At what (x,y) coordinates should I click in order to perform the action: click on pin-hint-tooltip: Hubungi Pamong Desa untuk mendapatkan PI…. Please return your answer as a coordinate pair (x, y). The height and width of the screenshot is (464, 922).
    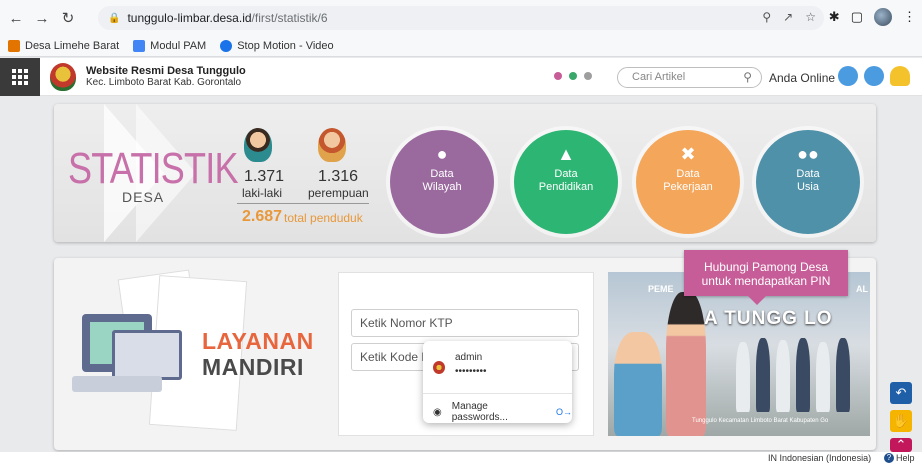
    Looking at the image, I should click on (766, 277).